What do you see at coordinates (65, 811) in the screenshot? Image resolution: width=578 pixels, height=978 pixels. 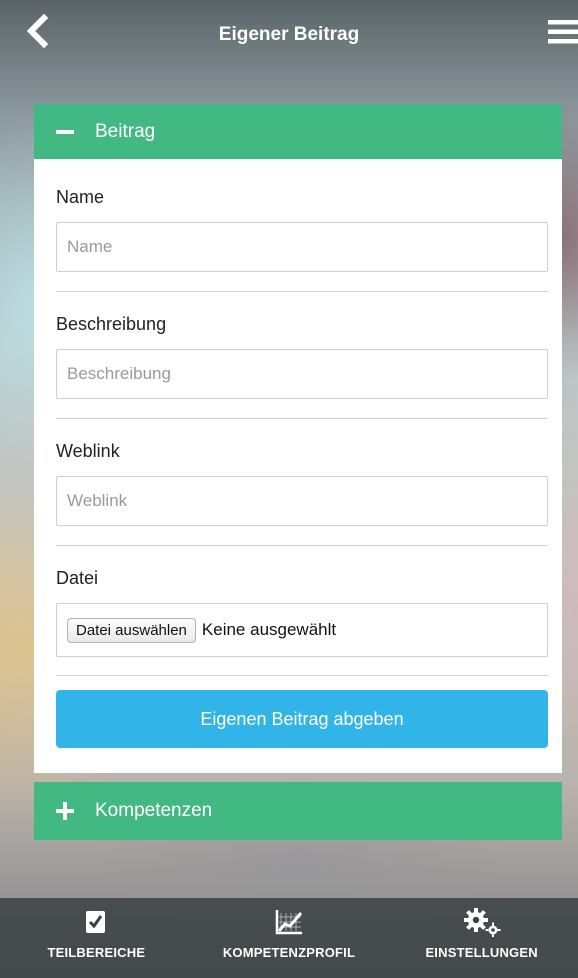 I see `plus-icon` at bounding box center [65, 811].